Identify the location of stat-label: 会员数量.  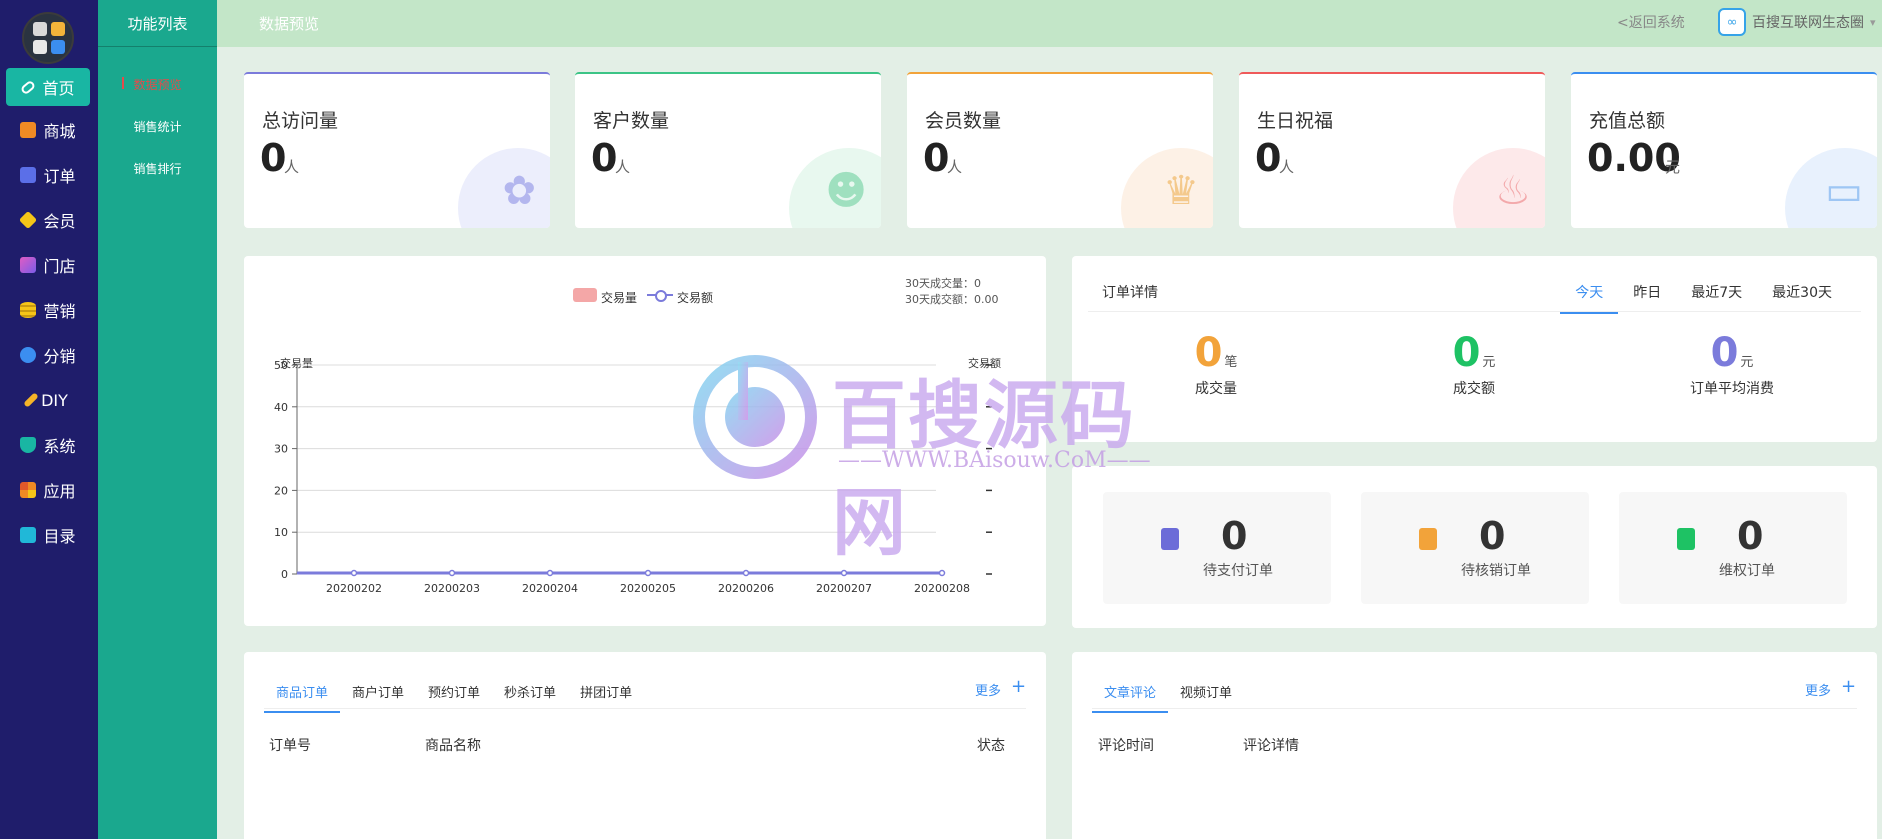
(963, 121).